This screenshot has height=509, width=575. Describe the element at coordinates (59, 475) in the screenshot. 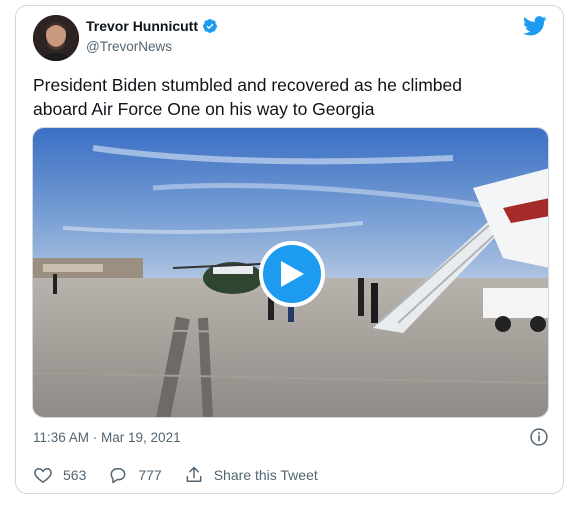

I see `like-button: 563` at that location.